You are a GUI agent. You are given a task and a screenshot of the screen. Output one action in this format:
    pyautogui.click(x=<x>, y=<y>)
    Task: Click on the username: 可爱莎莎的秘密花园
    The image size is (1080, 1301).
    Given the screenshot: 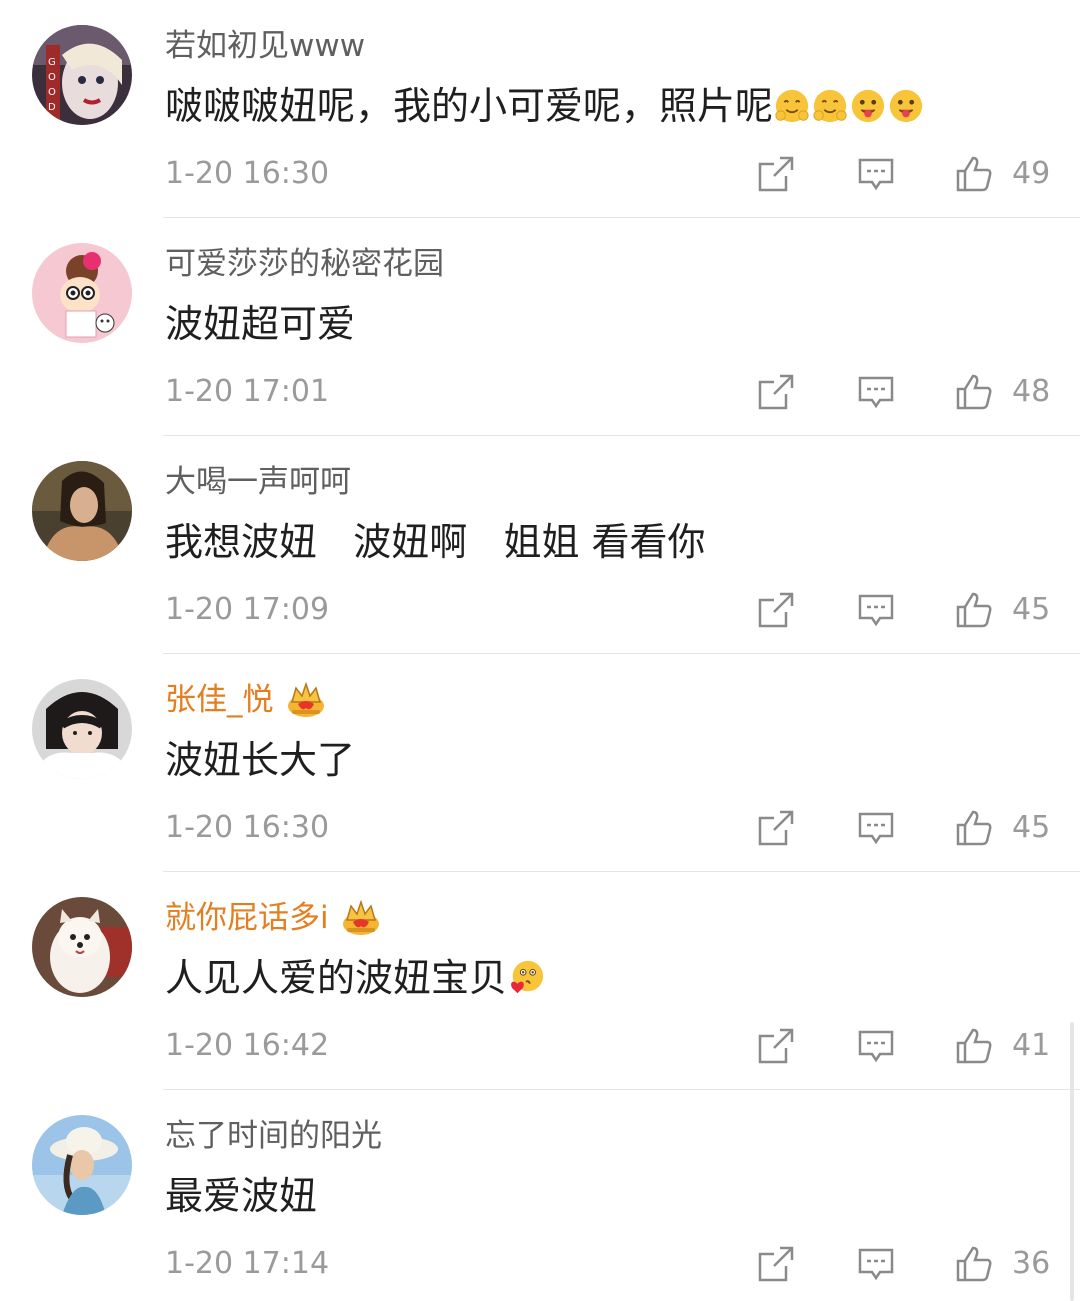 What is the action you would take?
    pyautogui.click(x=304, y=264)
    